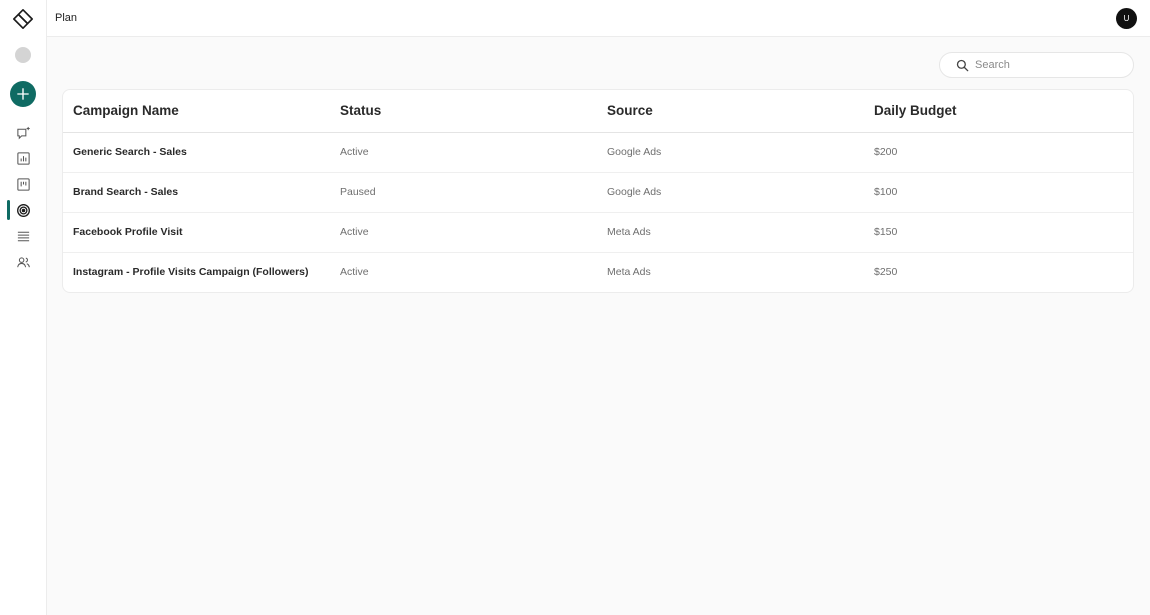  I want to click on column-header-daily-budget: Daily Budget, so click(998, 111).